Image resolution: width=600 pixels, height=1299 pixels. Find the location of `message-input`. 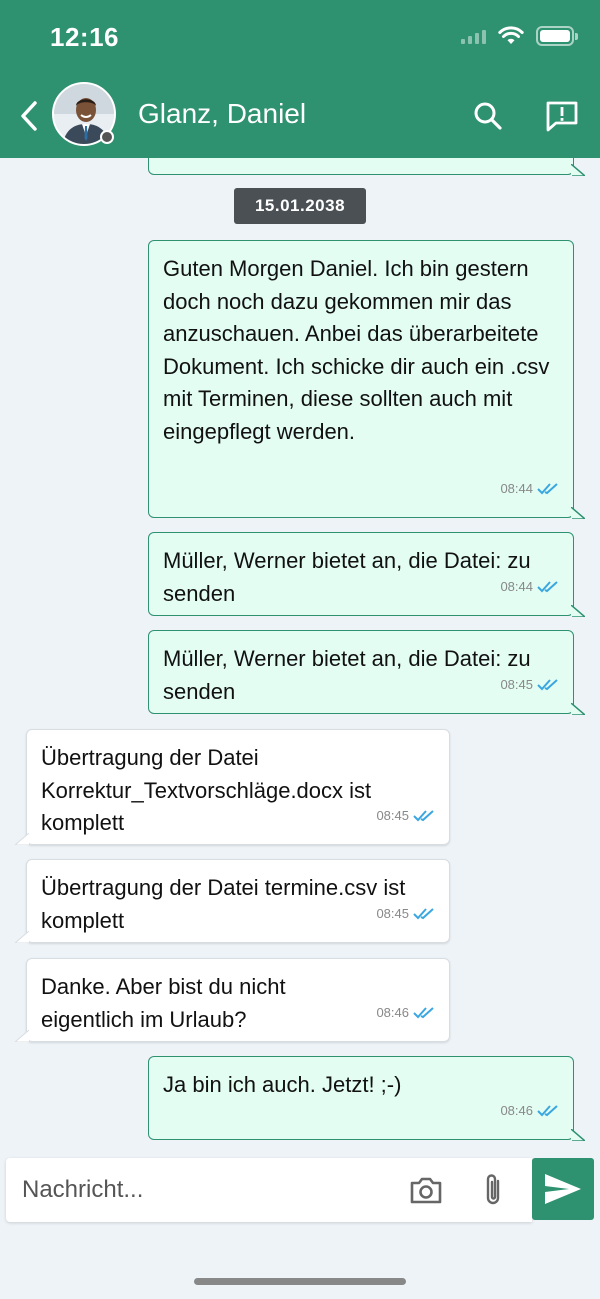

message-input is located at coordinates (196, 1190).